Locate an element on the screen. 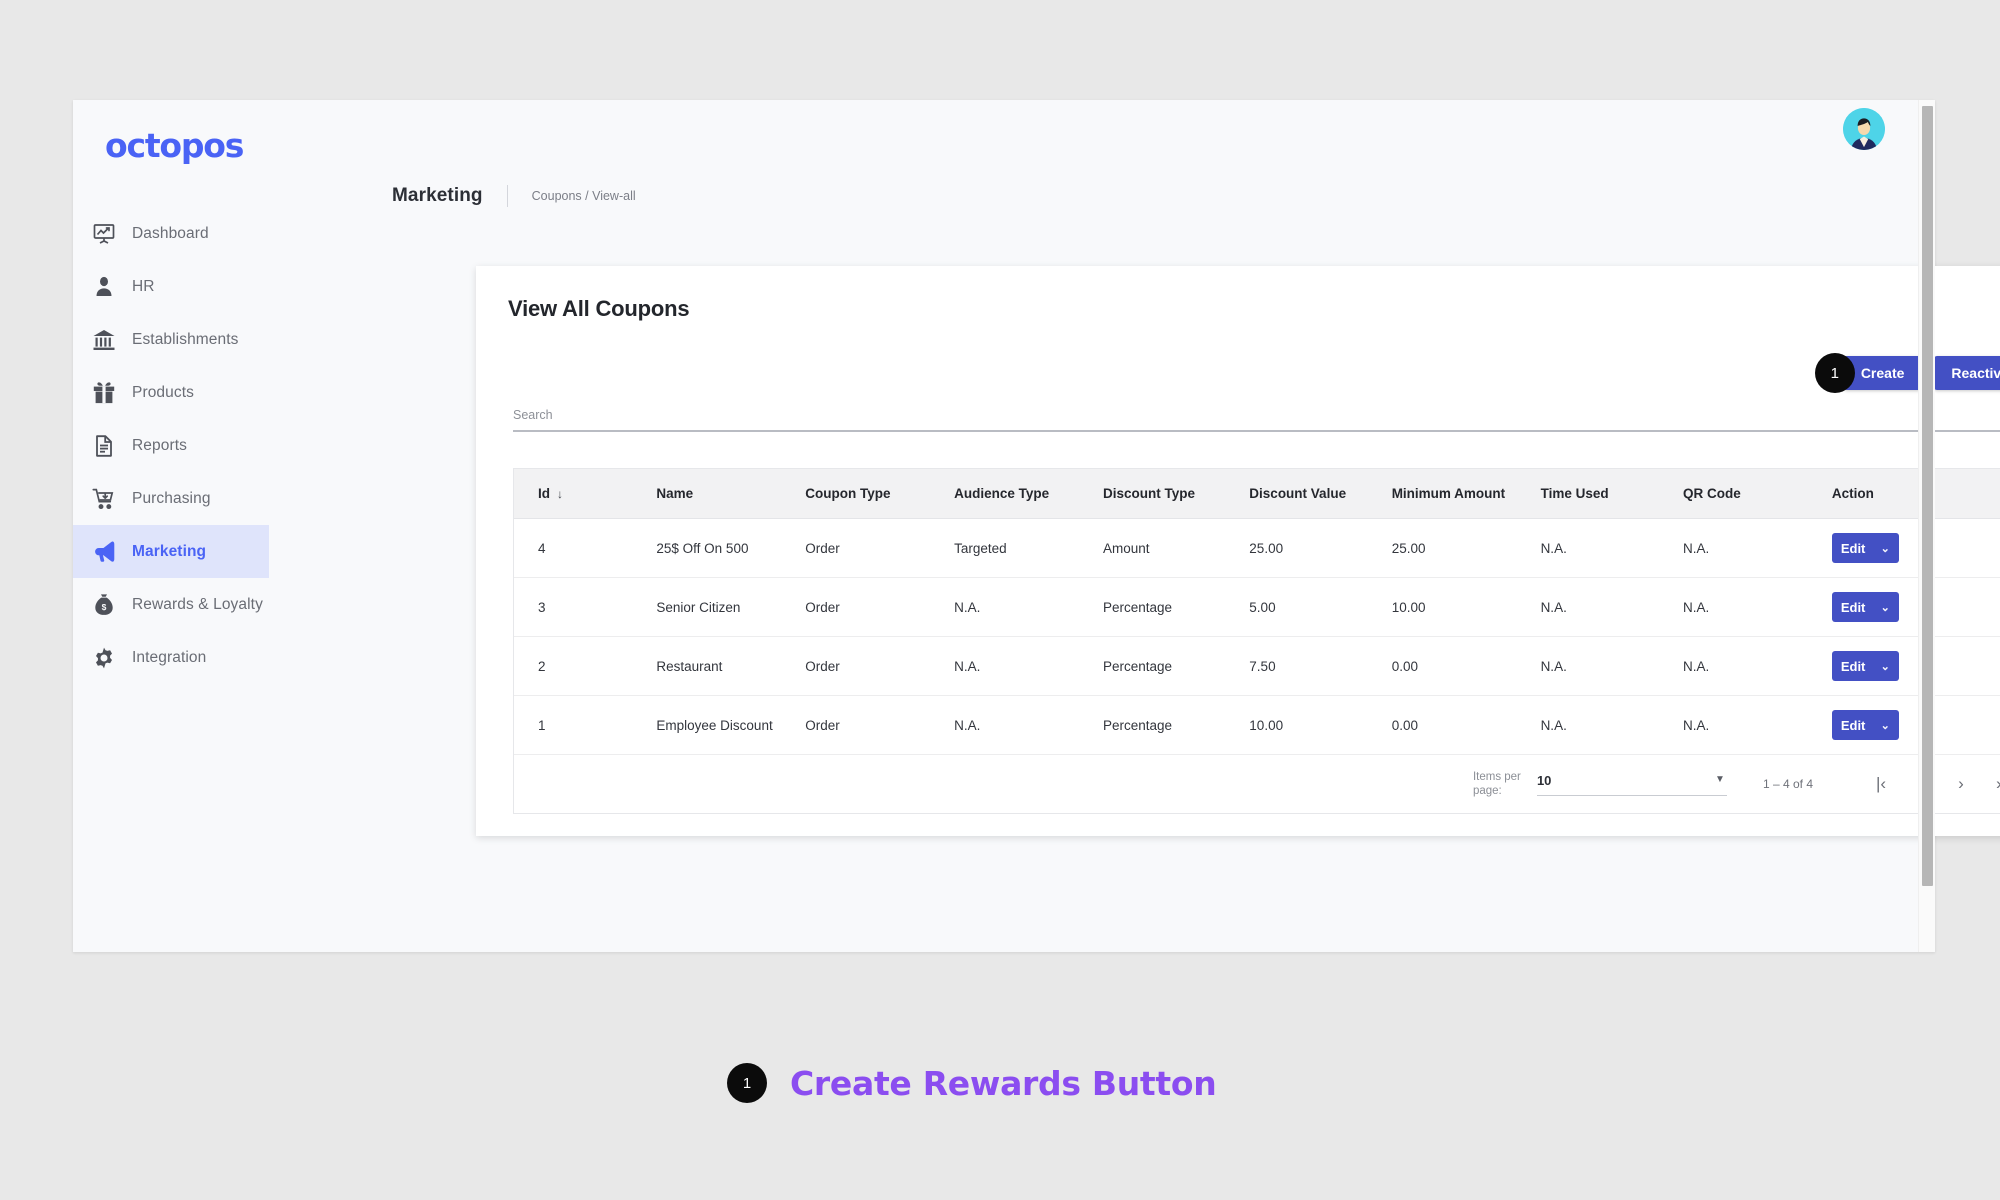  money-bag-icon: $ is located at coordinates (104, 605).